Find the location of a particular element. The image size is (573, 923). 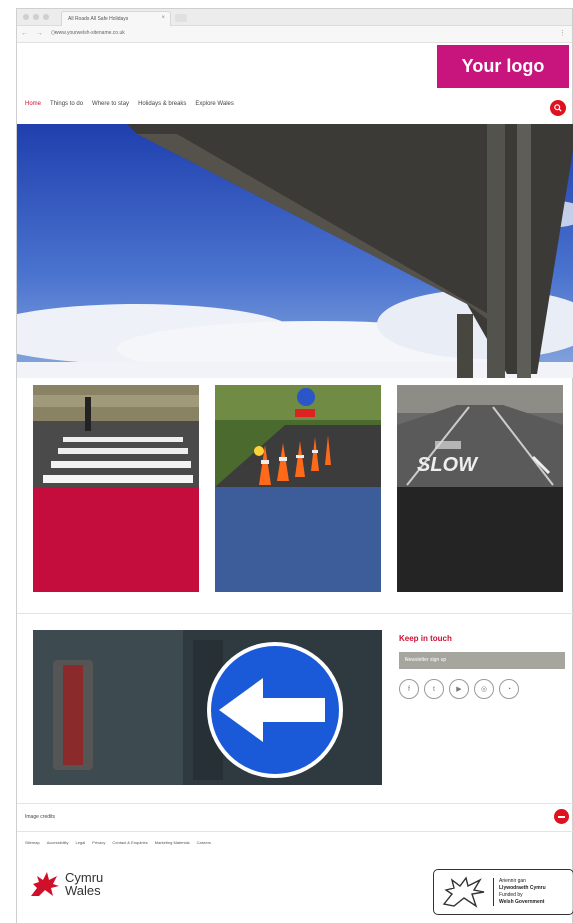

brand-wales: Wales is located at coordinates (83, 890).